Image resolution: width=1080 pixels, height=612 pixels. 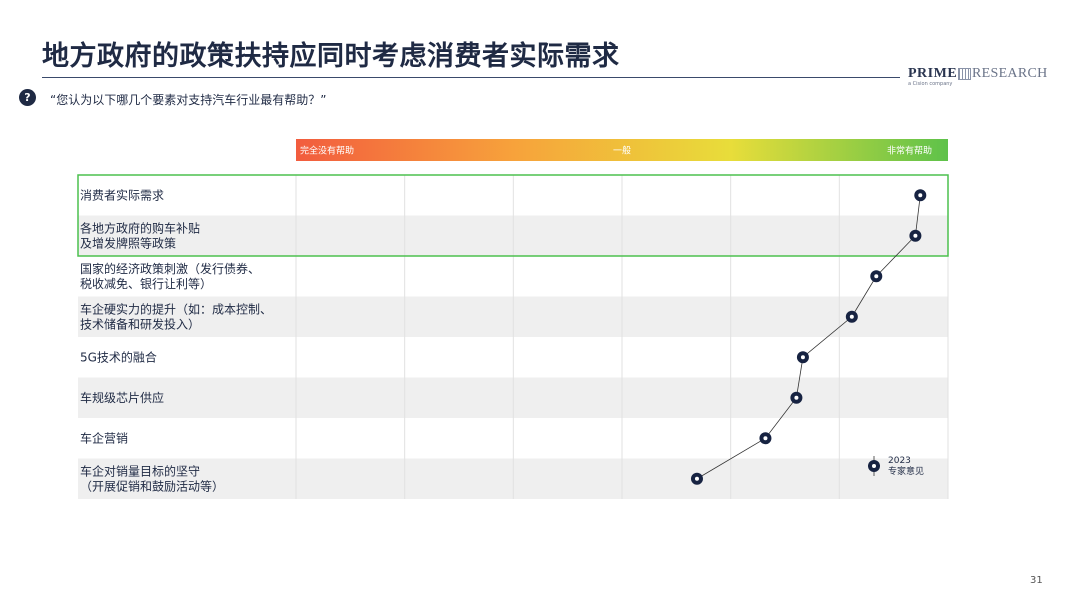 I want to click on page-number: 31, so click(x=1036, y=580).